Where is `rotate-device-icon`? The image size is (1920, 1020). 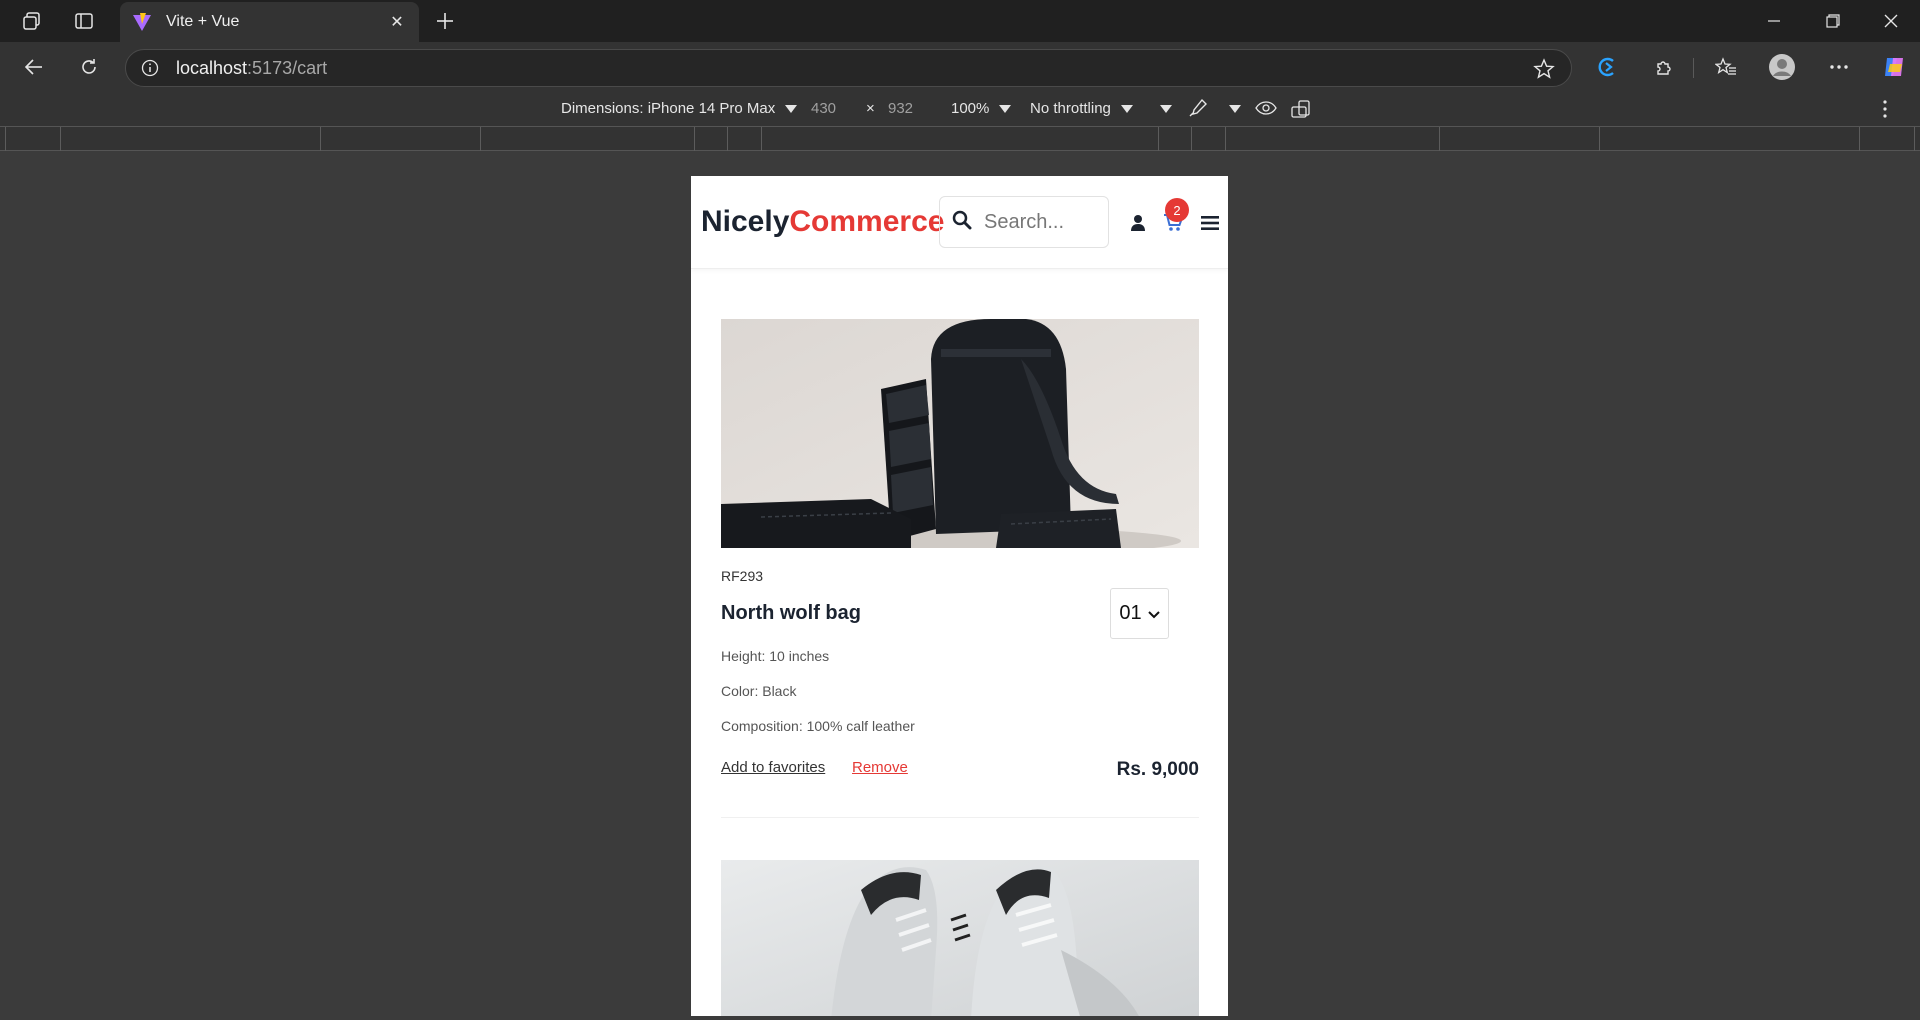 rotate-device-icon is located at coordinates (1302, 111).